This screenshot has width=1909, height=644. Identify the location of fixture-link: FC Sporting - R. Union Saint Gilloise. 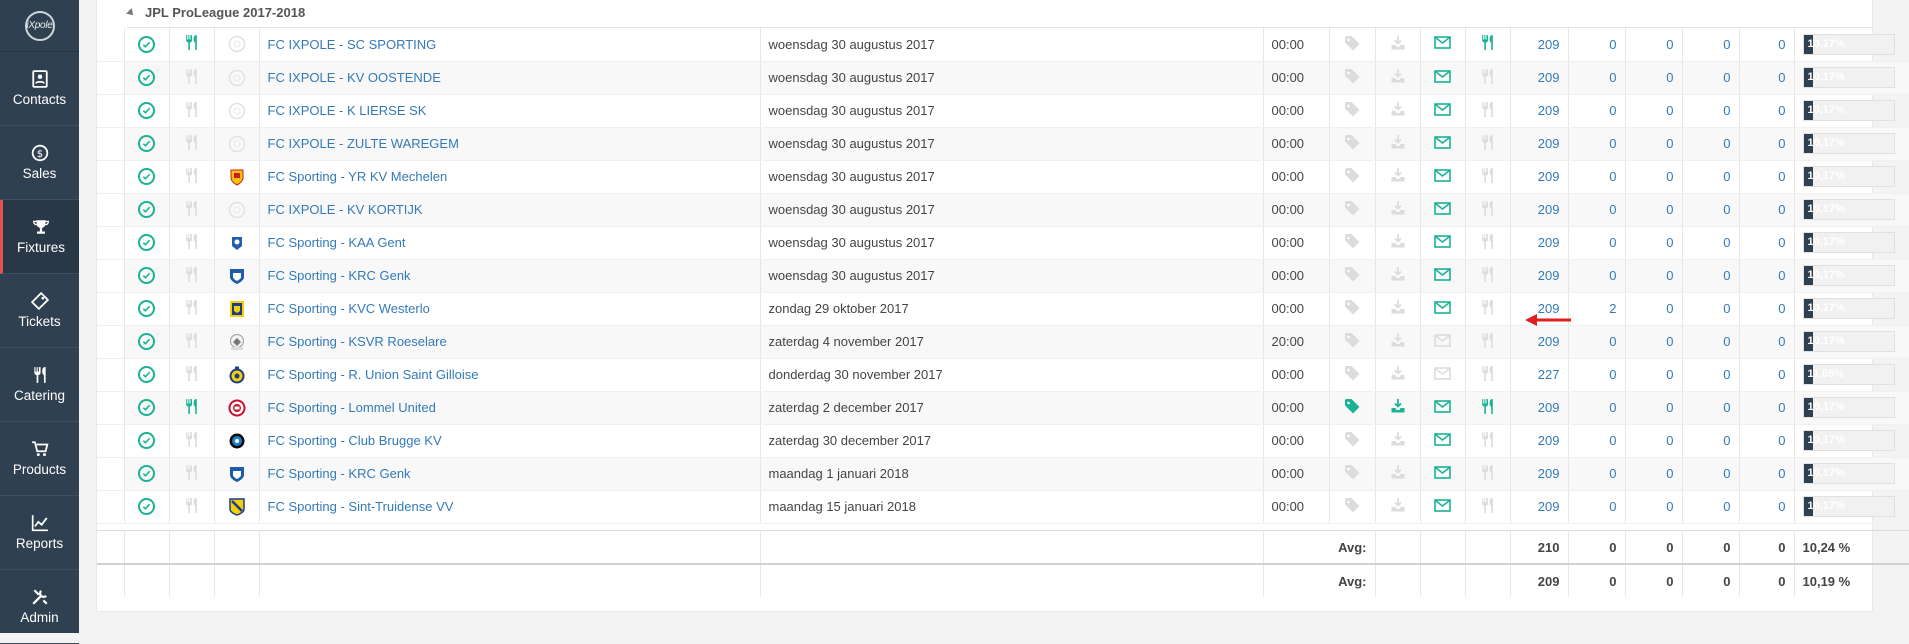
(373, 374).